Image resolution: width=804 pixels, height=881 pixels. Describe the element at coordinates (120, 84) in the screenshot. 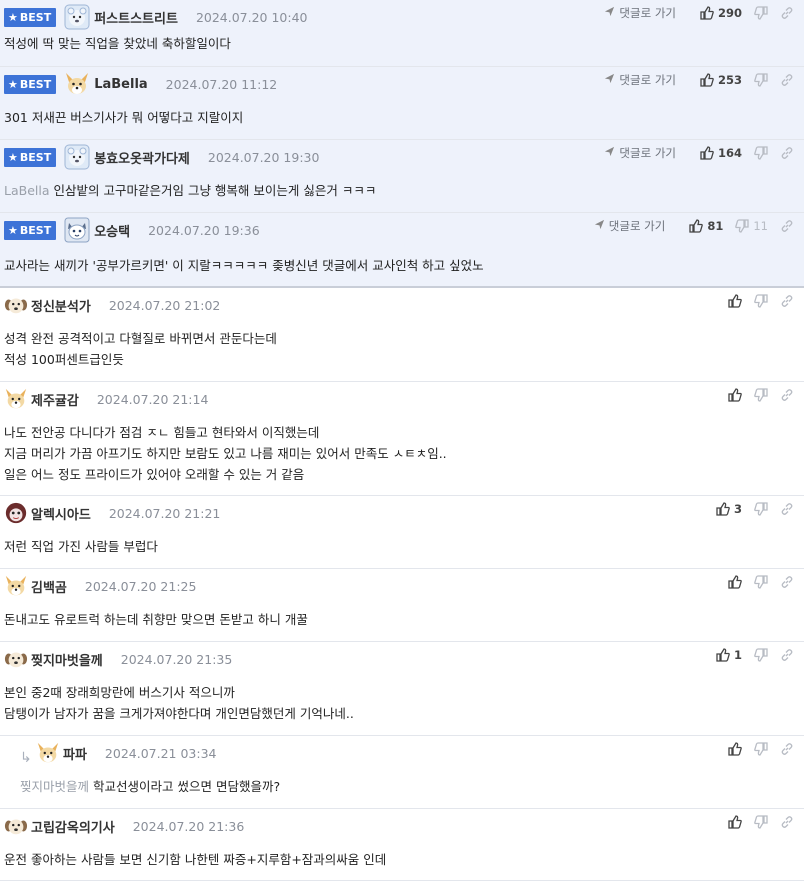

I see `author-nickname: LaBella` at that location.